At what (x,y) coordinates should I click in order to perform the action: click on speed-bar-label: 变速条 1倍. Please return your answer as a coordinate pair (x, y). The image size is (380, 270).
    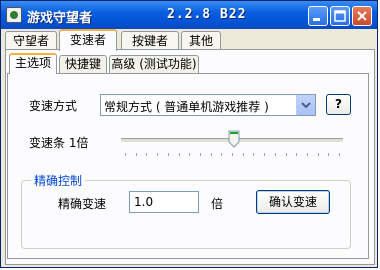
    Looking at the image, I should click on (59, 143).